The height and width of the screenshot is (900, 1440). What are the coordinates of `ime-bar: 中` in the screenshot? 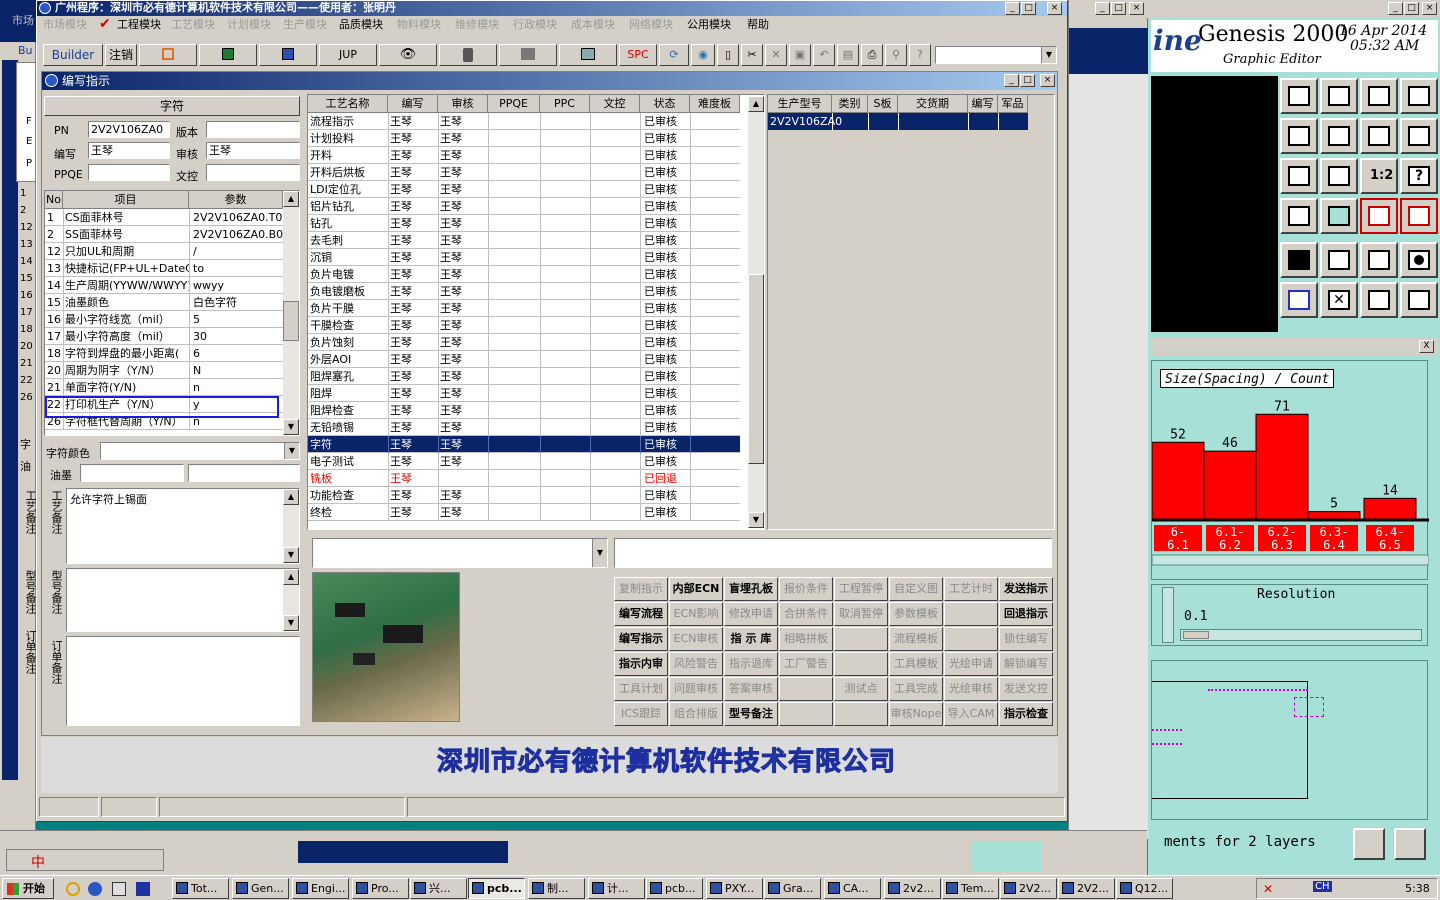 It's located at (85, 860).